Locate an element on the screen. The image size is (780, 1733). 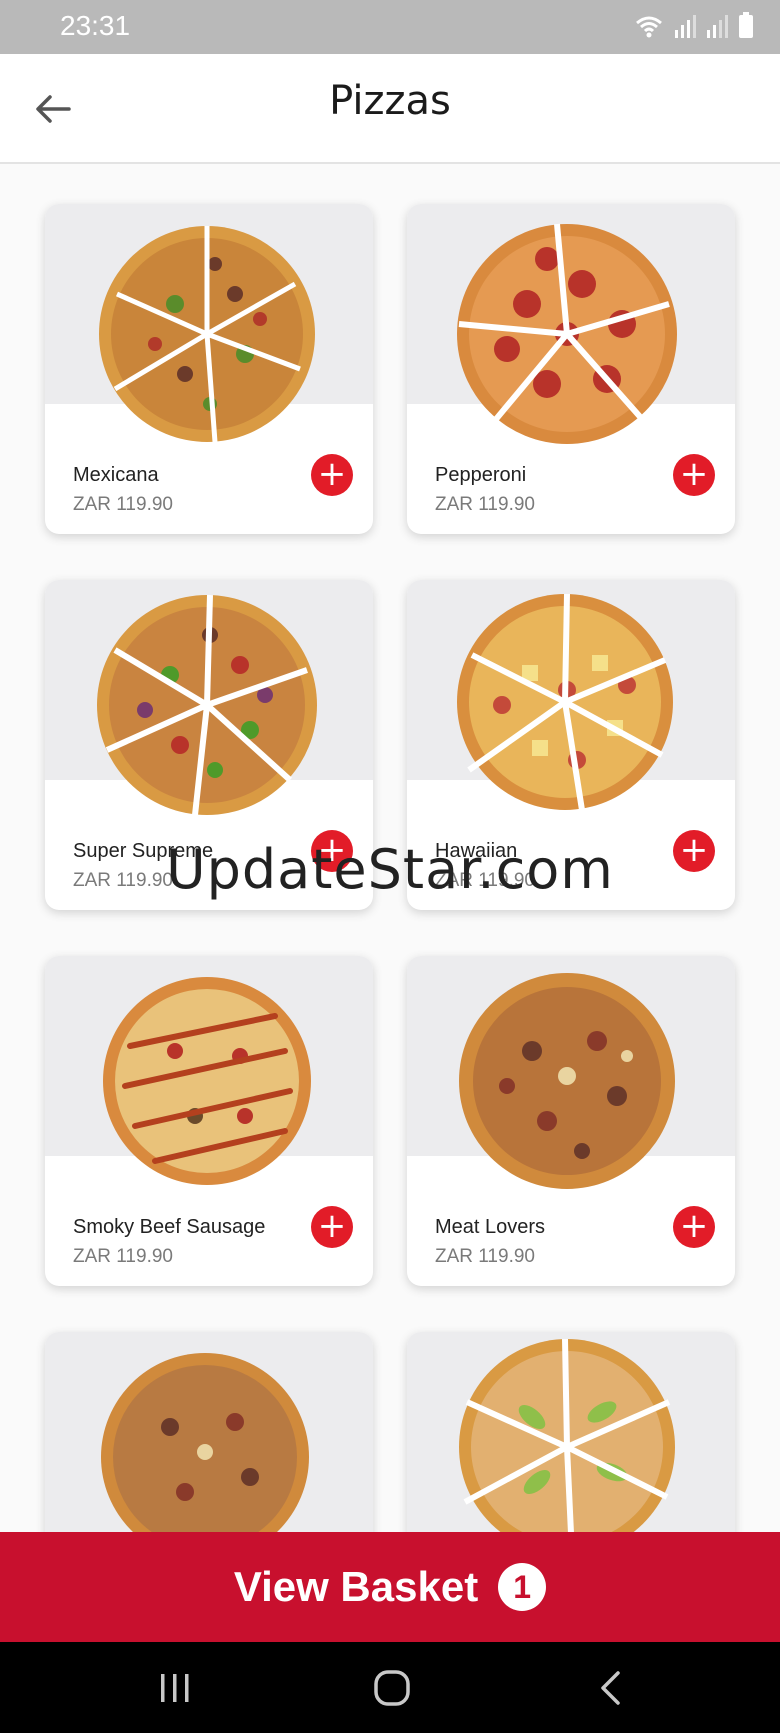
system-back-button is located at coordinates (610, 1688).